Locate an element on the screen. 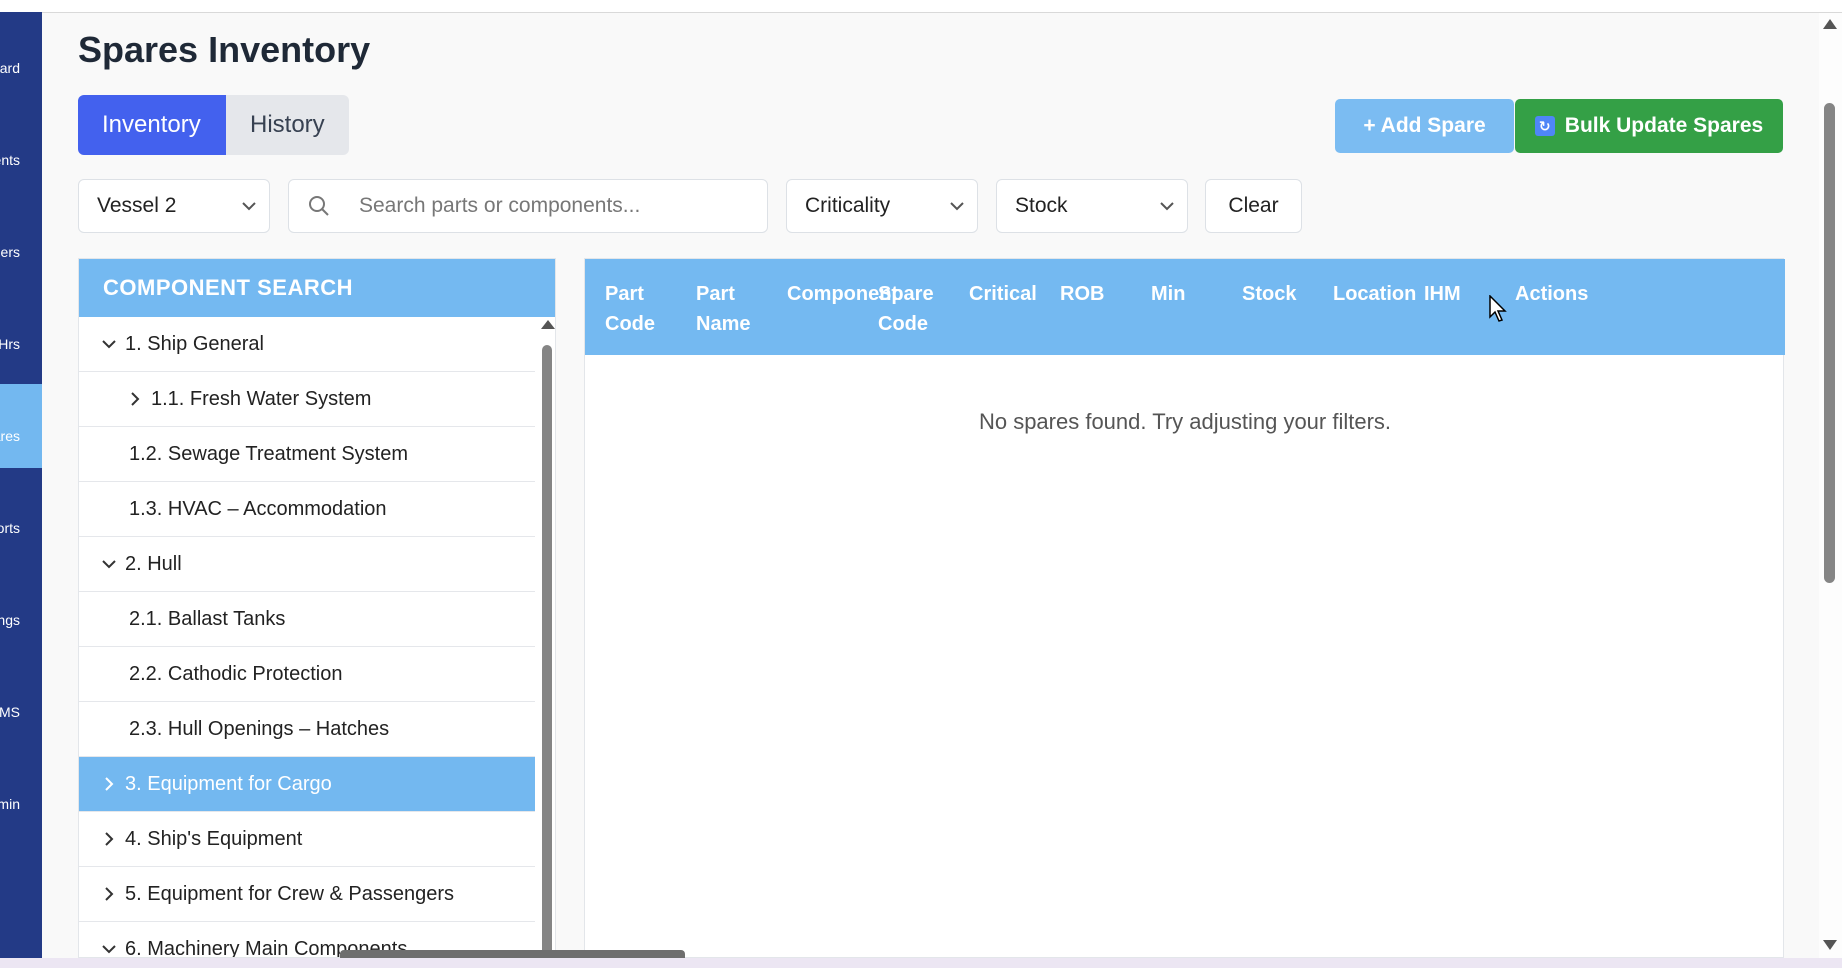  tree-item: 2. Hull is located at coordinates (307, 564).